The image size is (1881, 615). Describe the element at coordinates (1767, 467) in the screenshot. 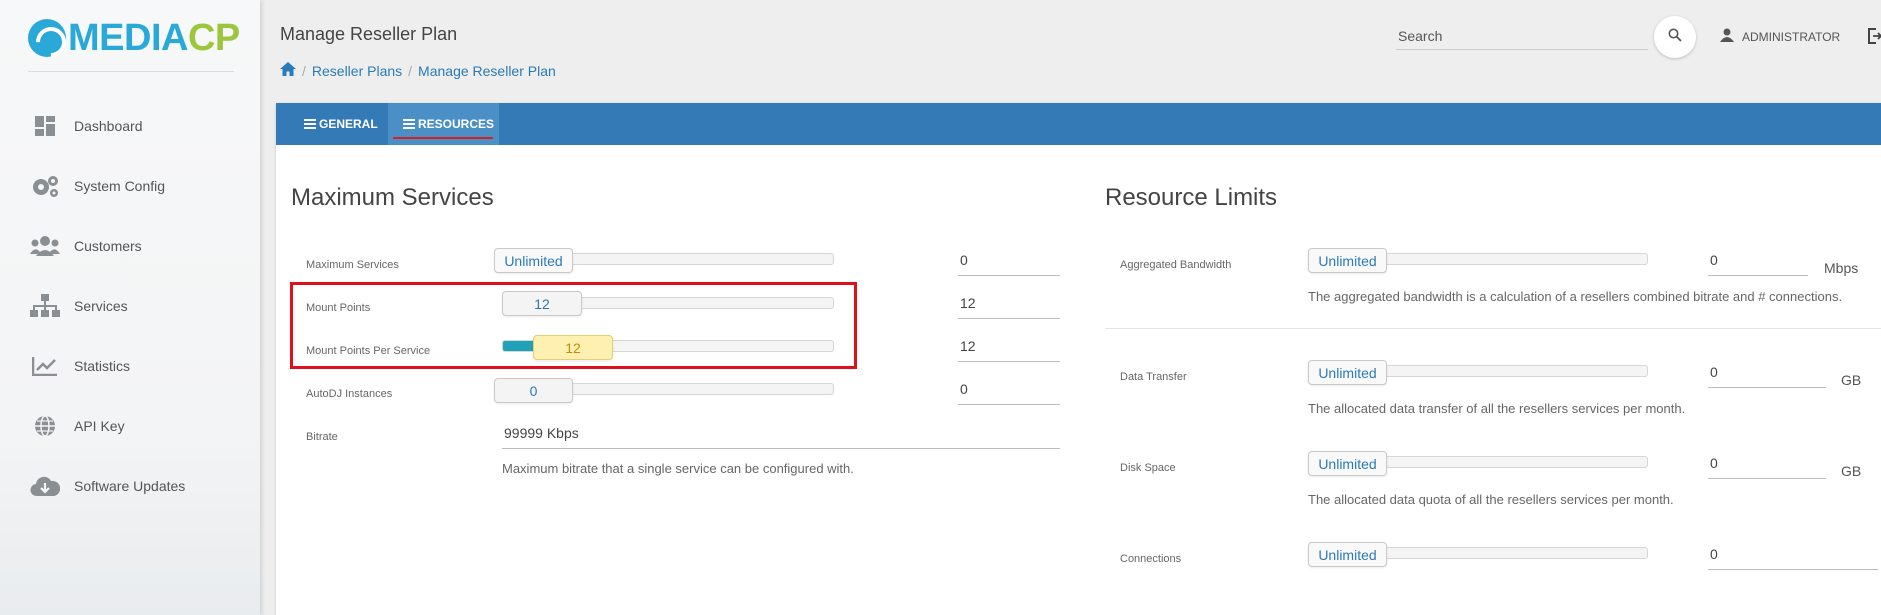

I see `disk-space-value: 0` at that location.